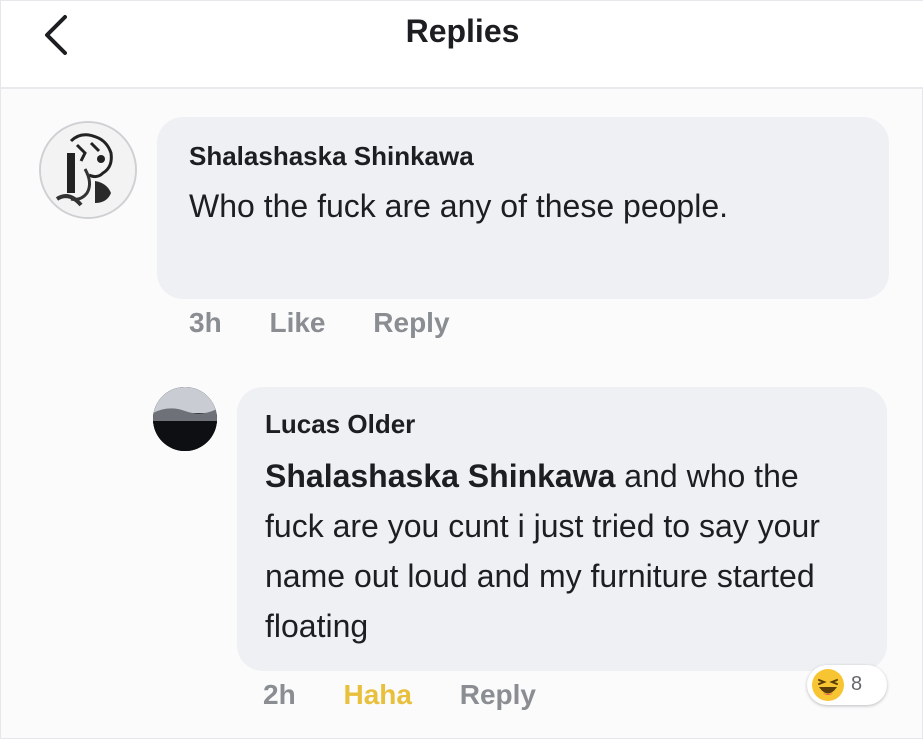 Image resolution: width=923 pixels, height=739 pixels. What do you see at coordinates (857, 684) in the screenshot?
I see `reaction-count: 8` at bounding box center [857, 684].